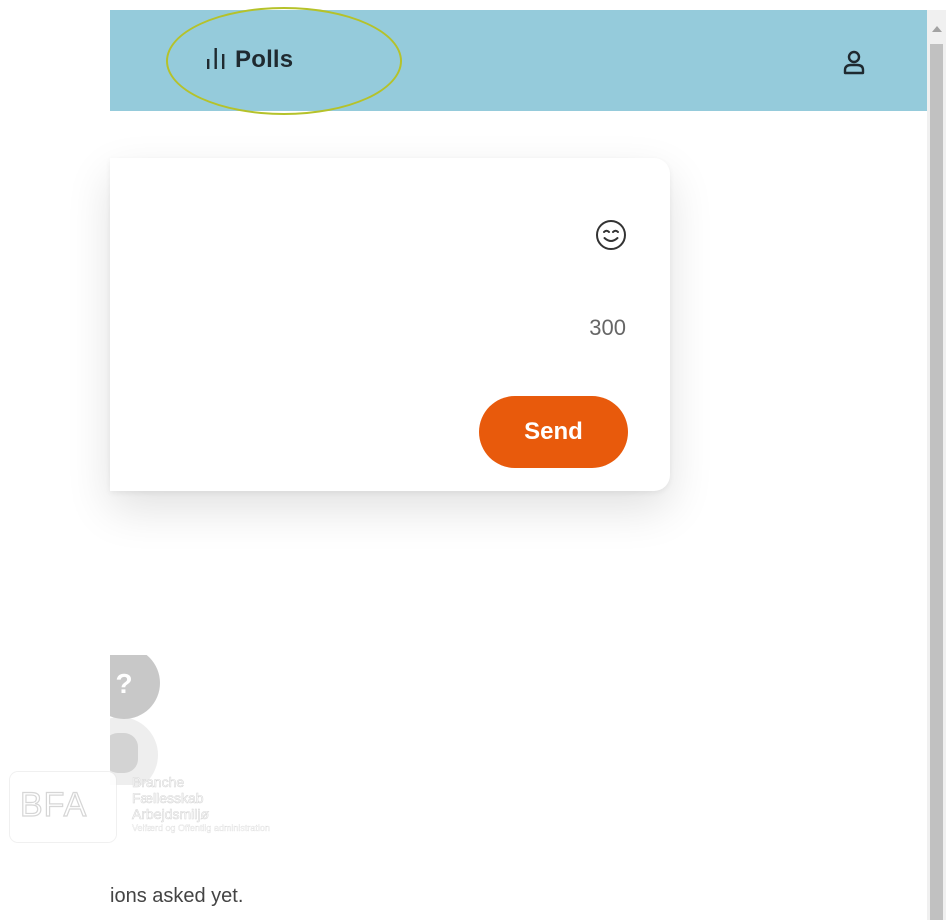 The height and width of the screenshot is (920, 946). What do you see at coordinates (936, 482) in the screenshot?
I see `scrollbar-thumb` at bounding box center [936, 482].